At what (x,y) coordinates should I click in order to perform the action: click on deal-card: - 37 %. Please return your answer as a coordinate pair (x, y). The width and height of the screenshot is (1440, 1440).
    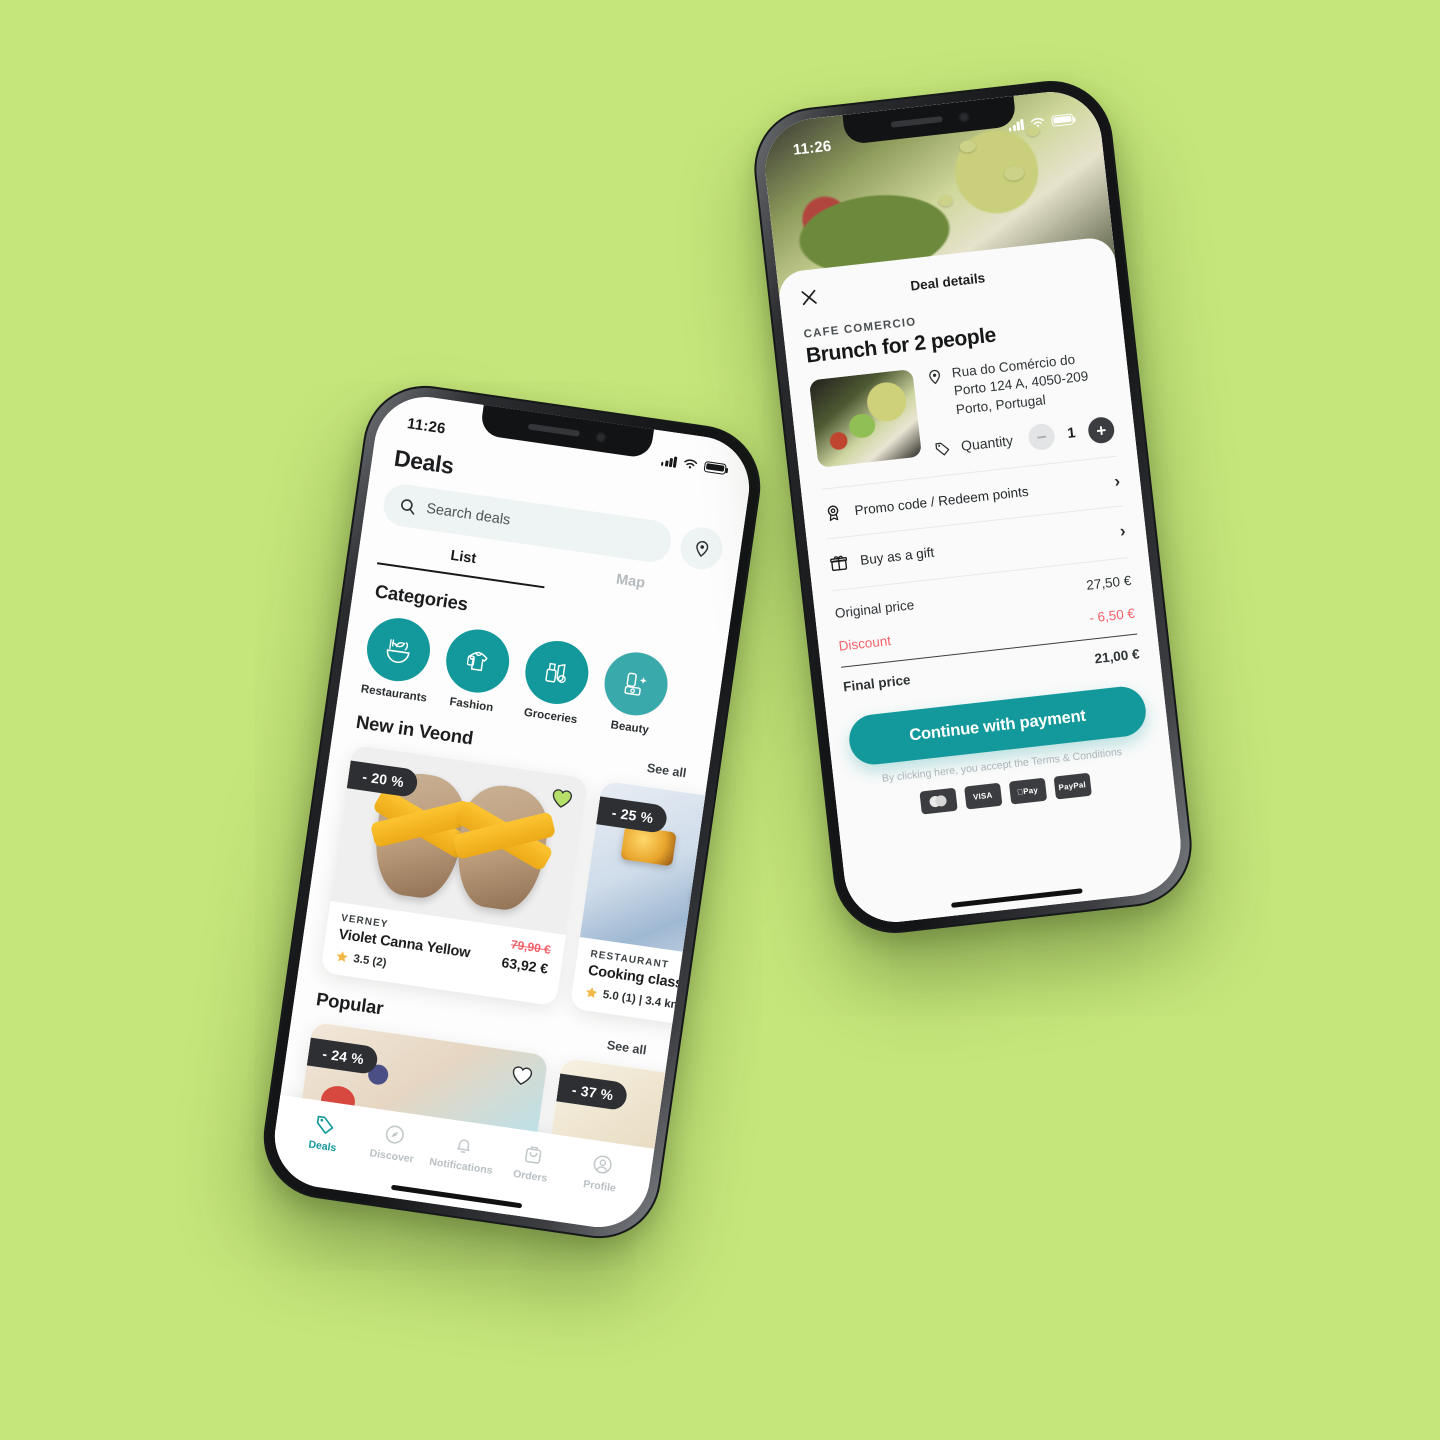
    Looking at the image, I should click on (648, 1103).